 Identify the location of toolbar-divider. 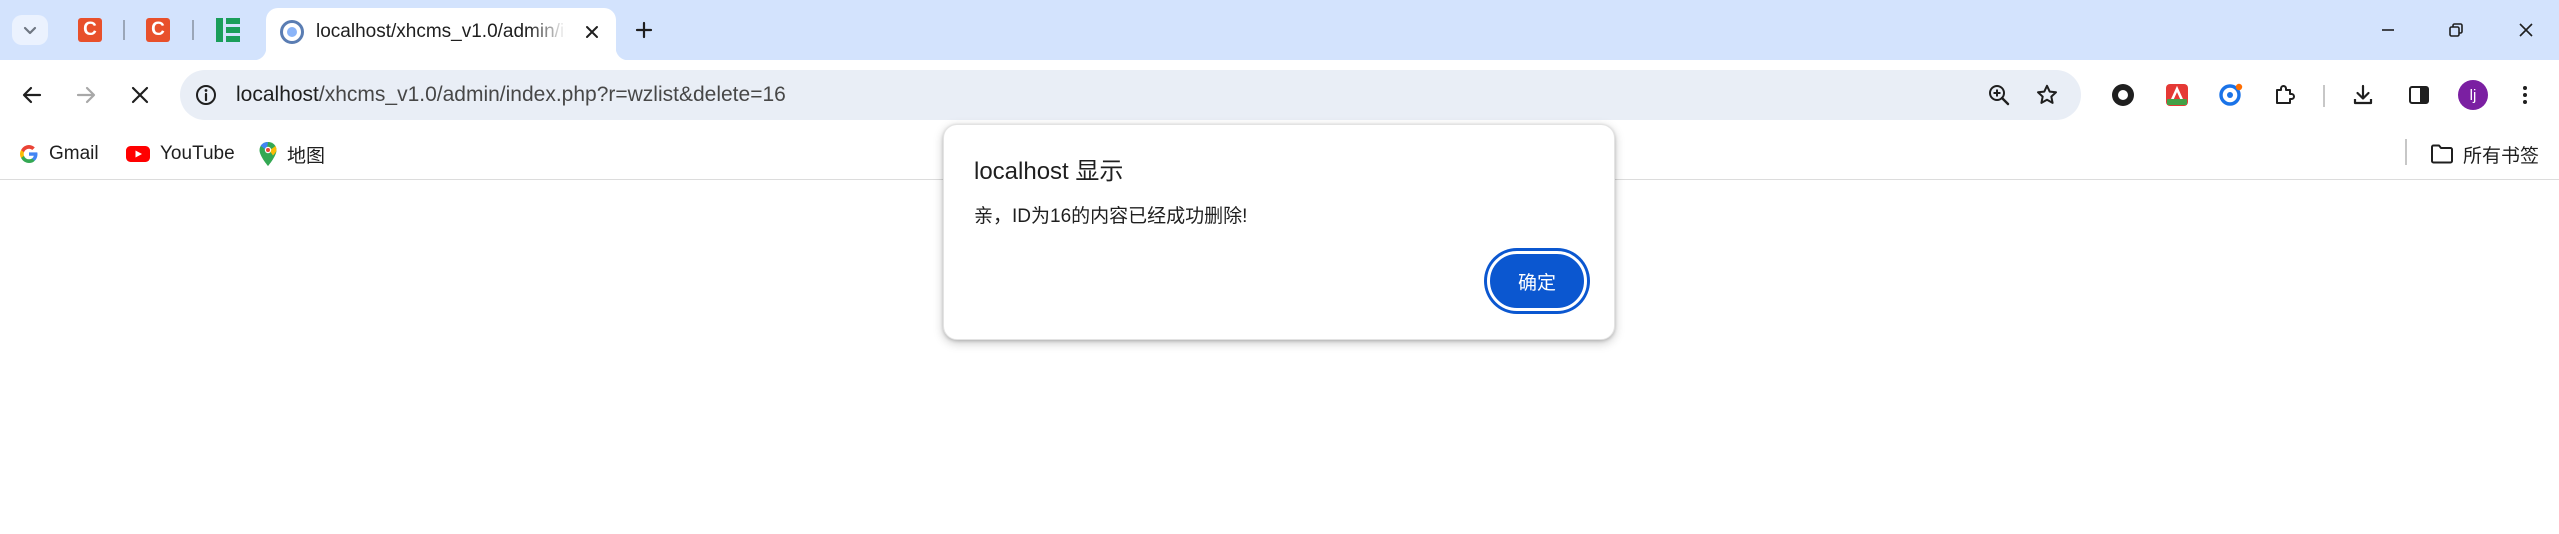
(2324, 96).